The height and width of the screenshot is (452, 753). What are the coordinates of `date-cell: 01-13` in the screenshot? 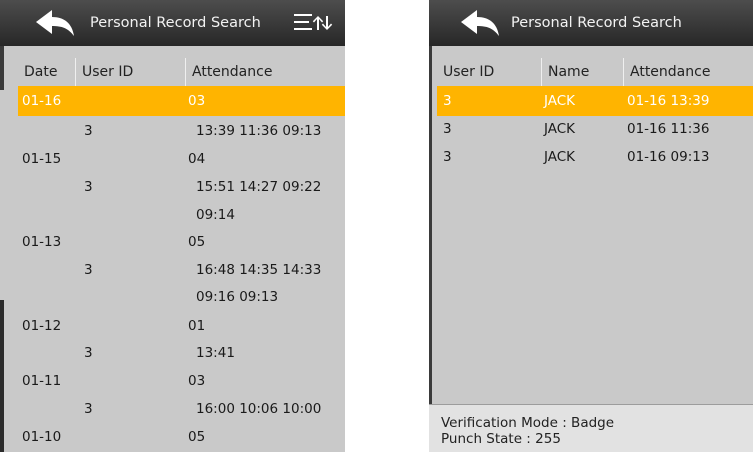 It's located at (42, 242).